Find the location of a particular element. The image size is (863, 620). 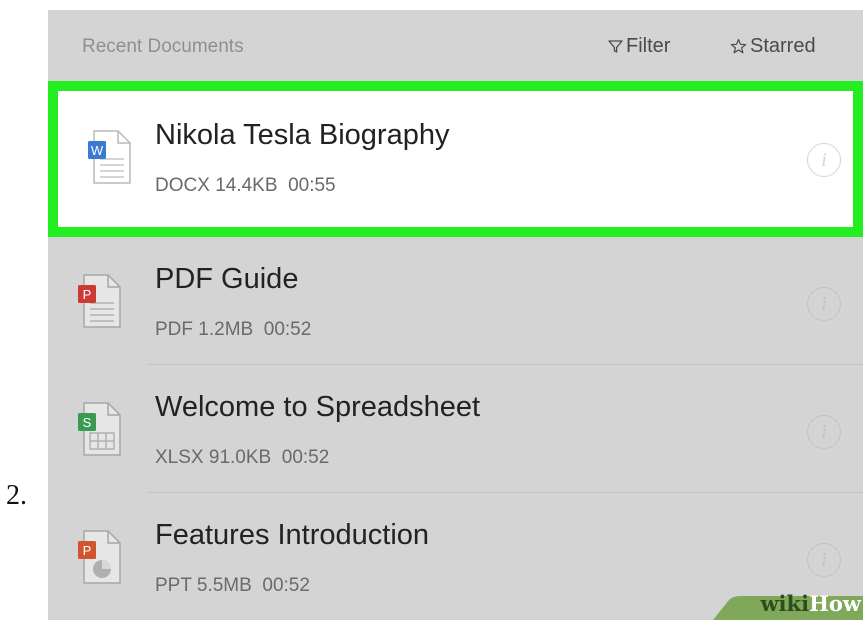

watermark-text: wikiHow is located at coordinates (810, 603).